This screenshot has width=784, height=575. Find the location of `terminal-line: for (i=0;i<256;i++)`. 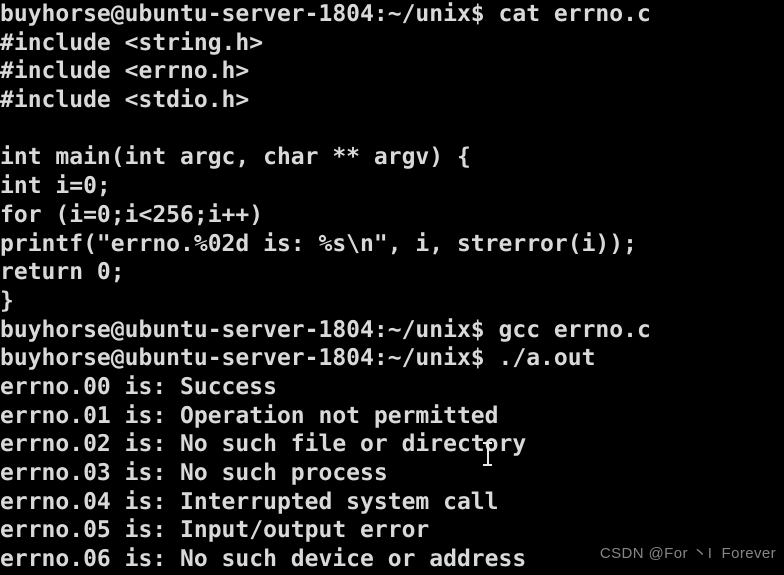

terminal-line: for (i=0;i<256;i++) is located at coordinates (132, 214).